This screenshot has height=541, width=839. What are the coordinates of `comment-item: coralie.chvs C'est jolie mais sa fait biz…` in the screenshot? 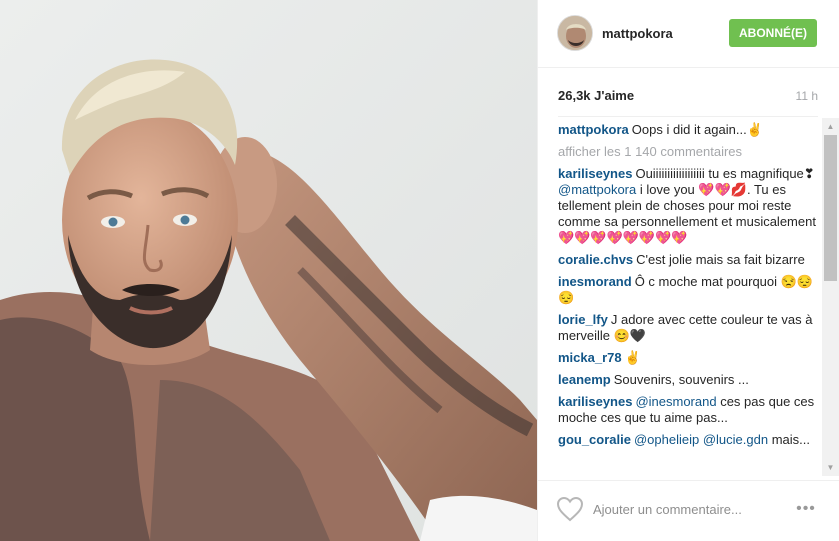 It's located at (690, 260).